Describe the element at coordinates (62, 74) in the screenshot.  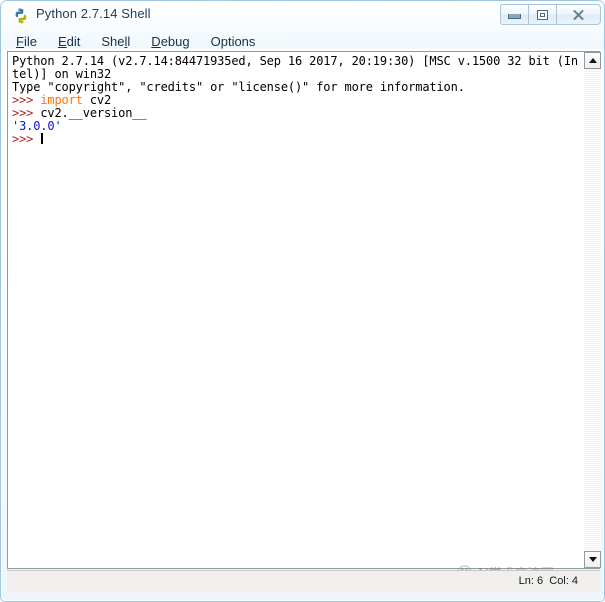
I see `banner-line-2: tel)] on win32` at that location.